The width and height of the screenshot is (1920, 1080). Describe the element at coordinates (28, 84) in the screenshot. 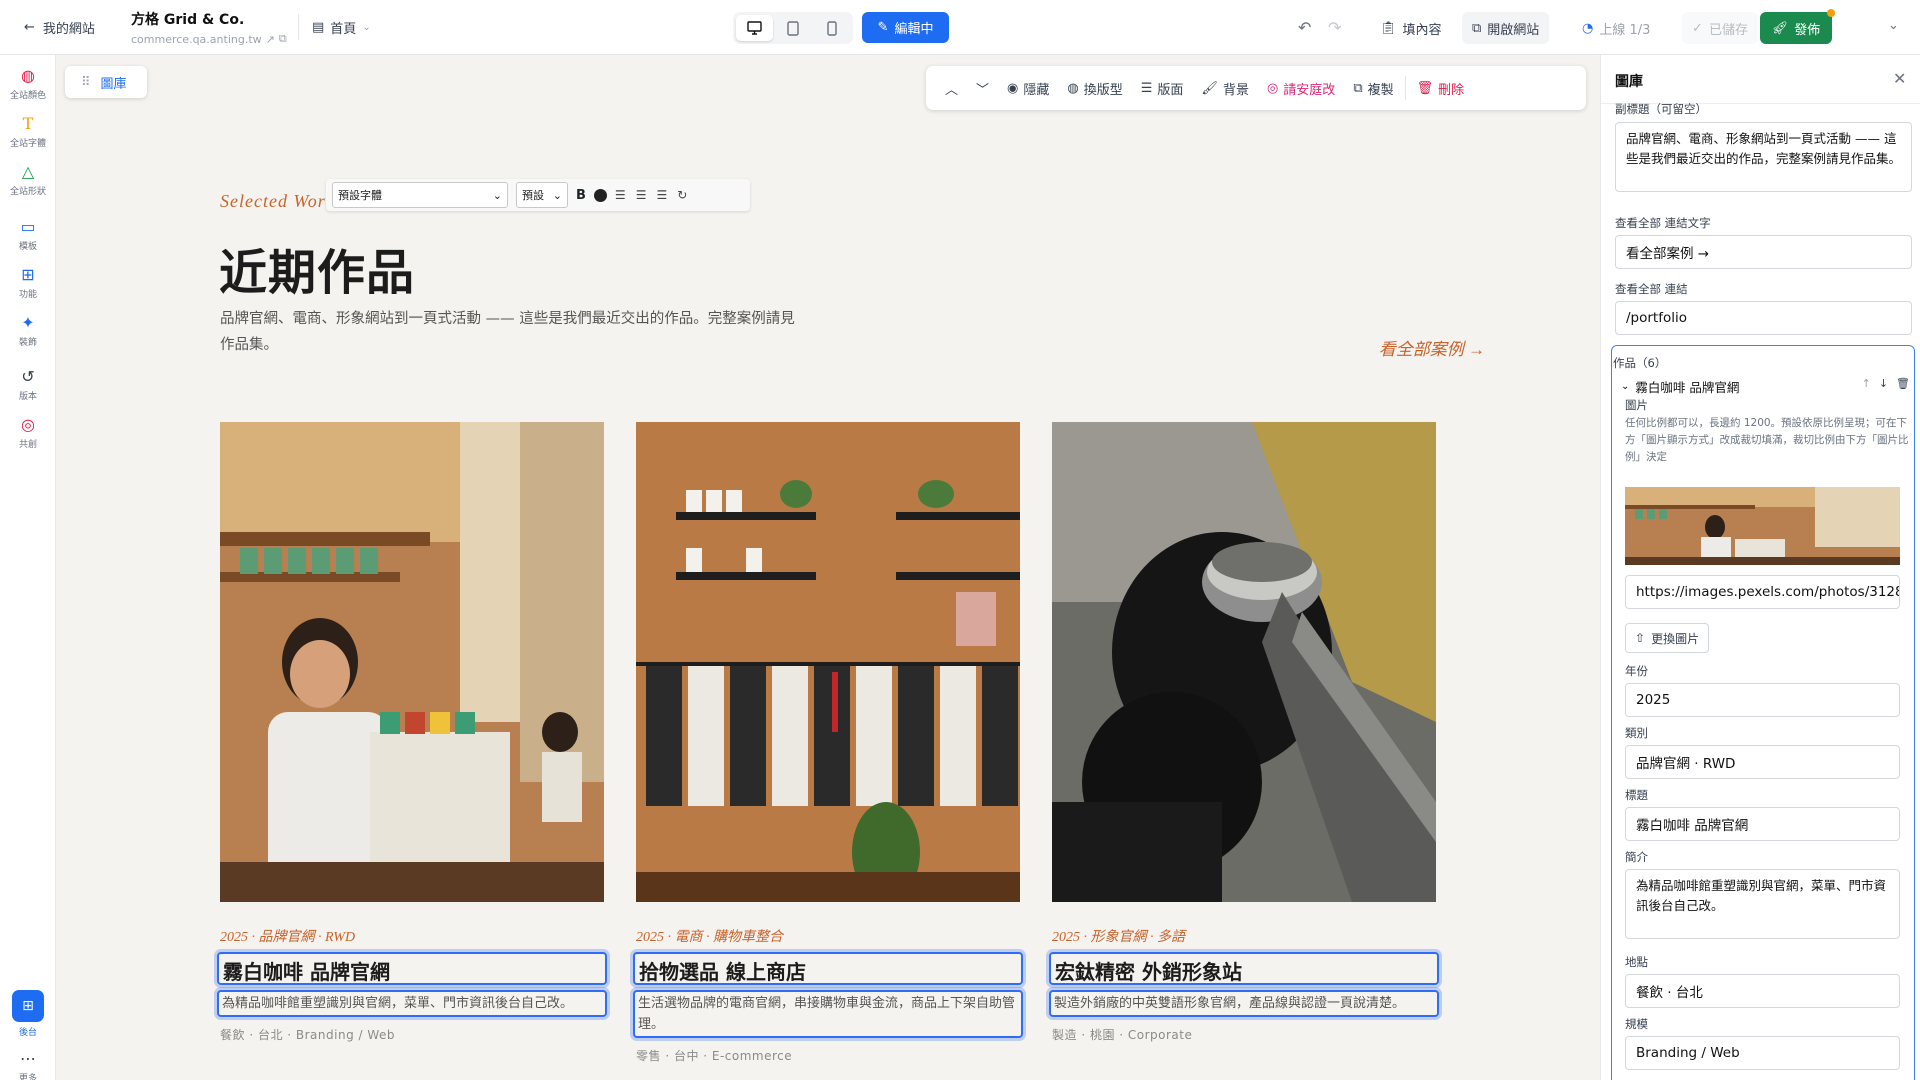

I see `sidebar-item-colors: ◍ 全站顏色` at that location.